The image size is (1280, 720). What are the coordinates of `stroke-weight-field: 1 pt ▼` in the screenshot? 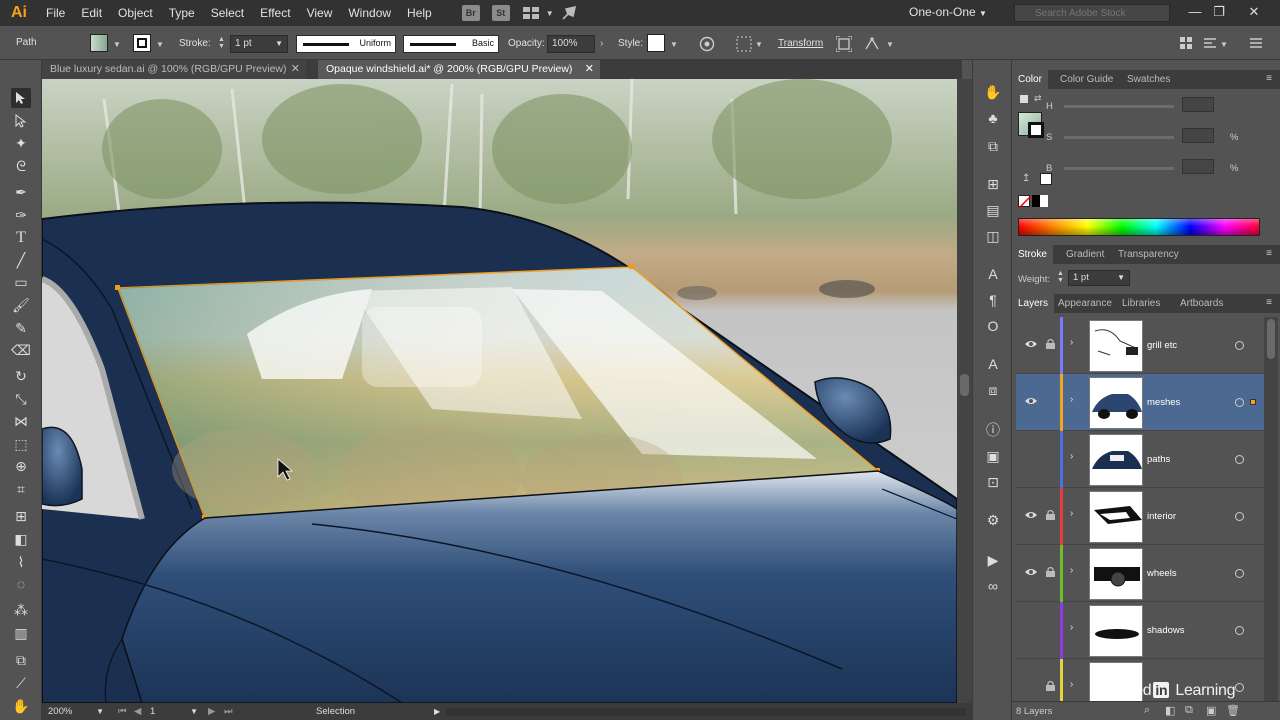 It's located at (259, 44).